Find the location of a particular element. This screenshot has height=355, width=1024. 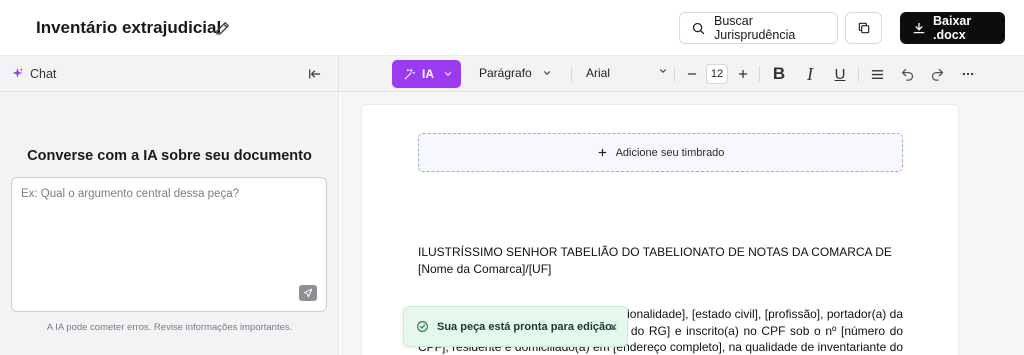

ia-menu-button: IA is located at coordinates (426, 74).